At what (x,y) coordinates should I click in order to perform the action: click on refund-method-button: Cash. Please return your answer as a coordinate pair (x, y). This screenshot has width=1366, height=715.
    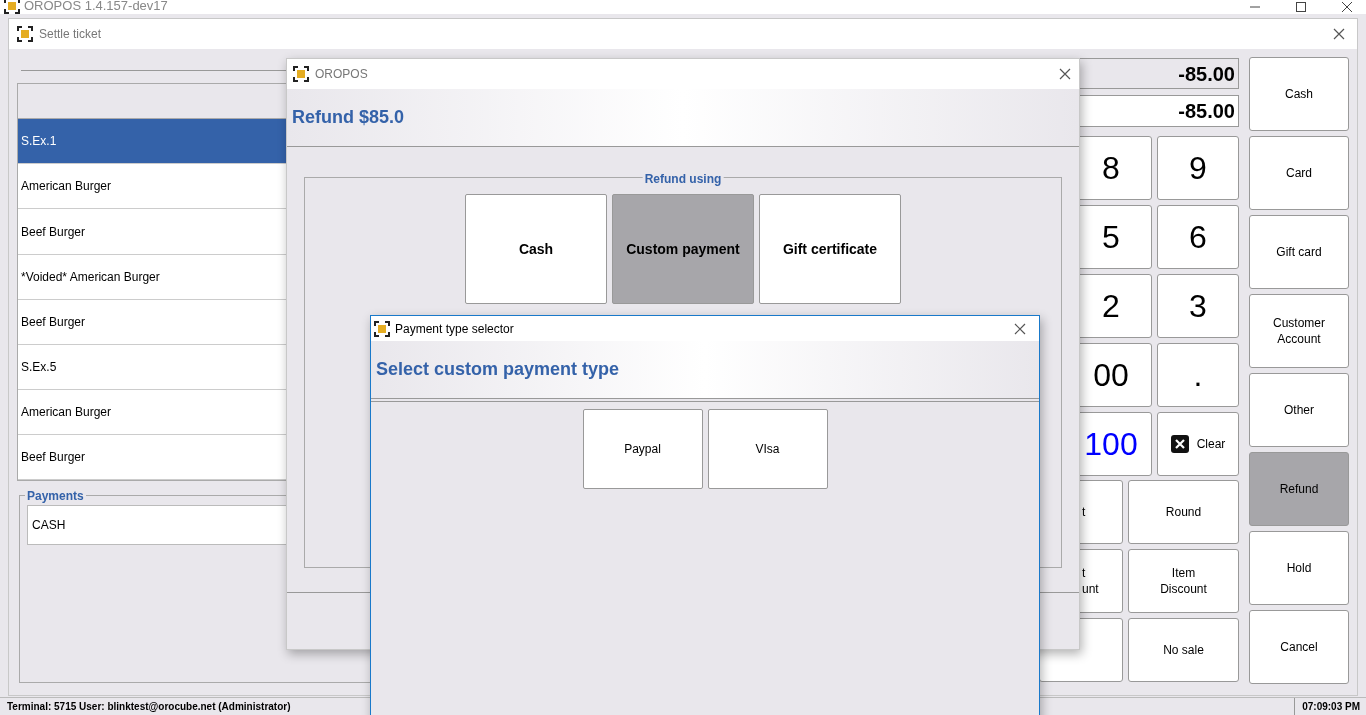
    Looking at the image, I should click on (536, 249).